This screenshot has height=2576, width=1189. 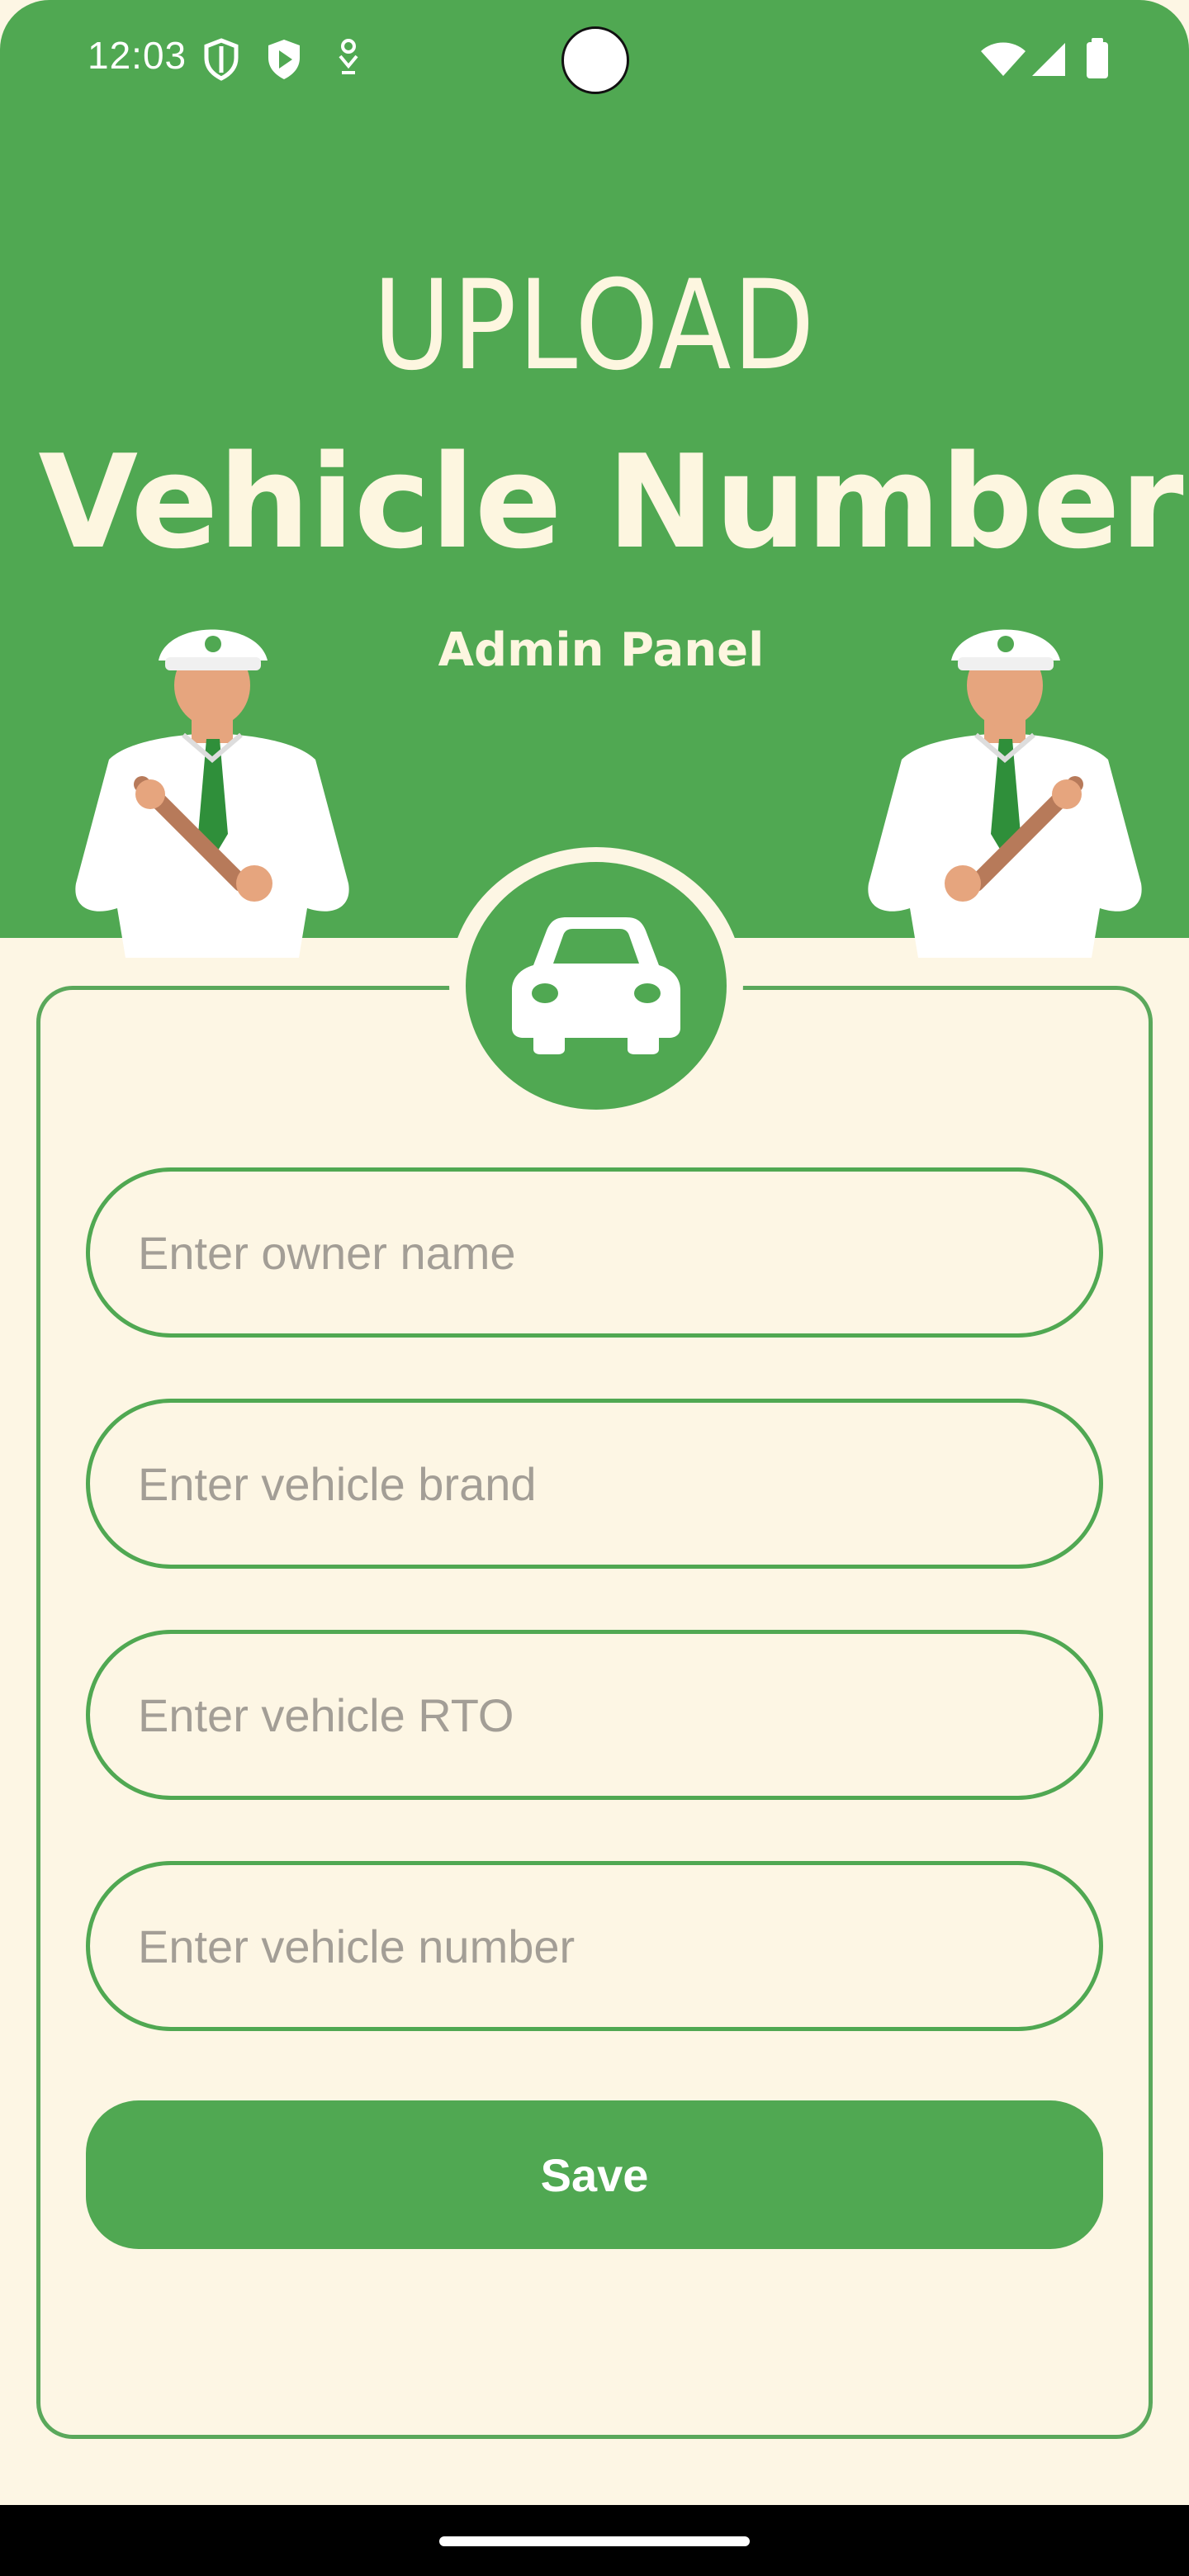 I want to click on status-time: 12:03, so click(x=137, y=55).